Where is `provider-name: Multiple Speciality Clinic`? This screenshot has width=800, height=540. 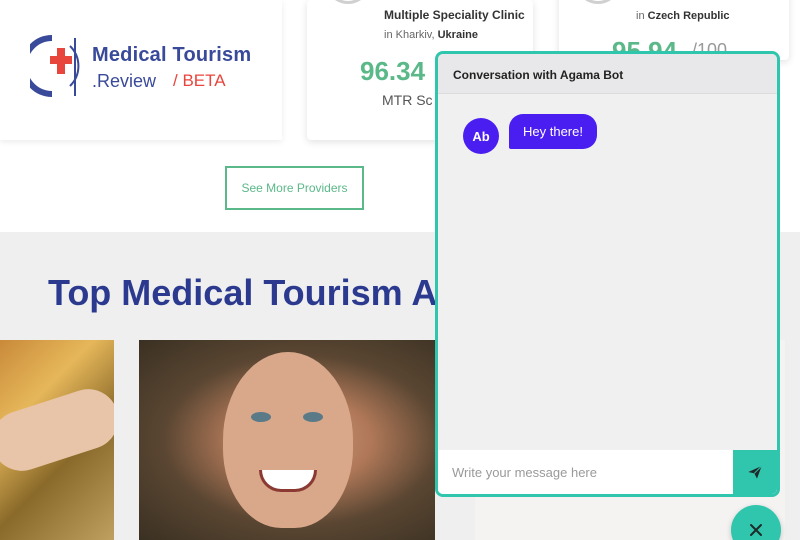
provider-name: Multiple Speciality Clinic is located at coordinates (454, 15).